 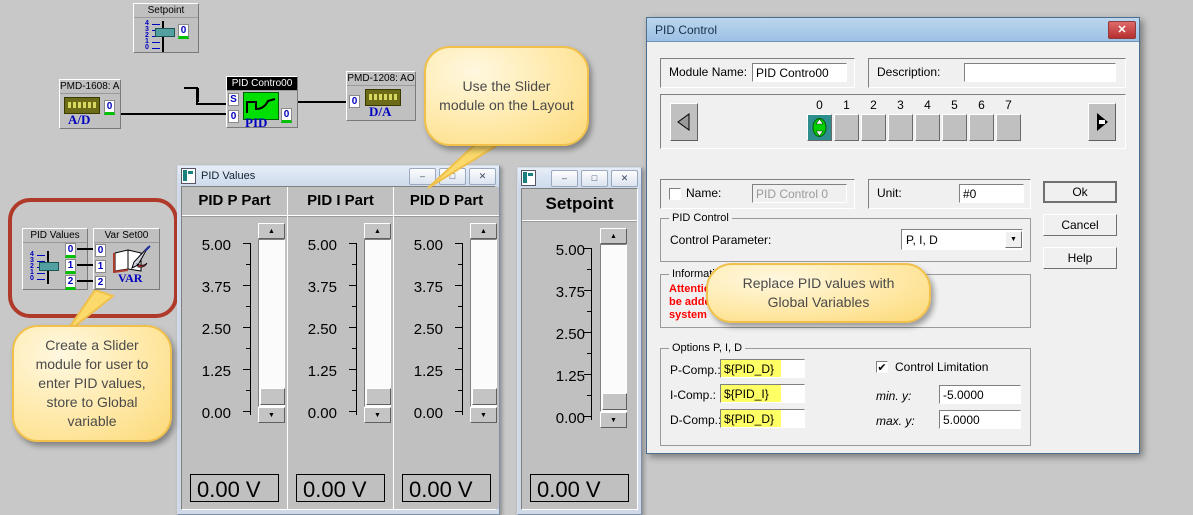 What do you see at coordinates (762, 368) in the screenshot?
I see `p-comp-input: ${PID_D}` at bounding box center [762, 368].